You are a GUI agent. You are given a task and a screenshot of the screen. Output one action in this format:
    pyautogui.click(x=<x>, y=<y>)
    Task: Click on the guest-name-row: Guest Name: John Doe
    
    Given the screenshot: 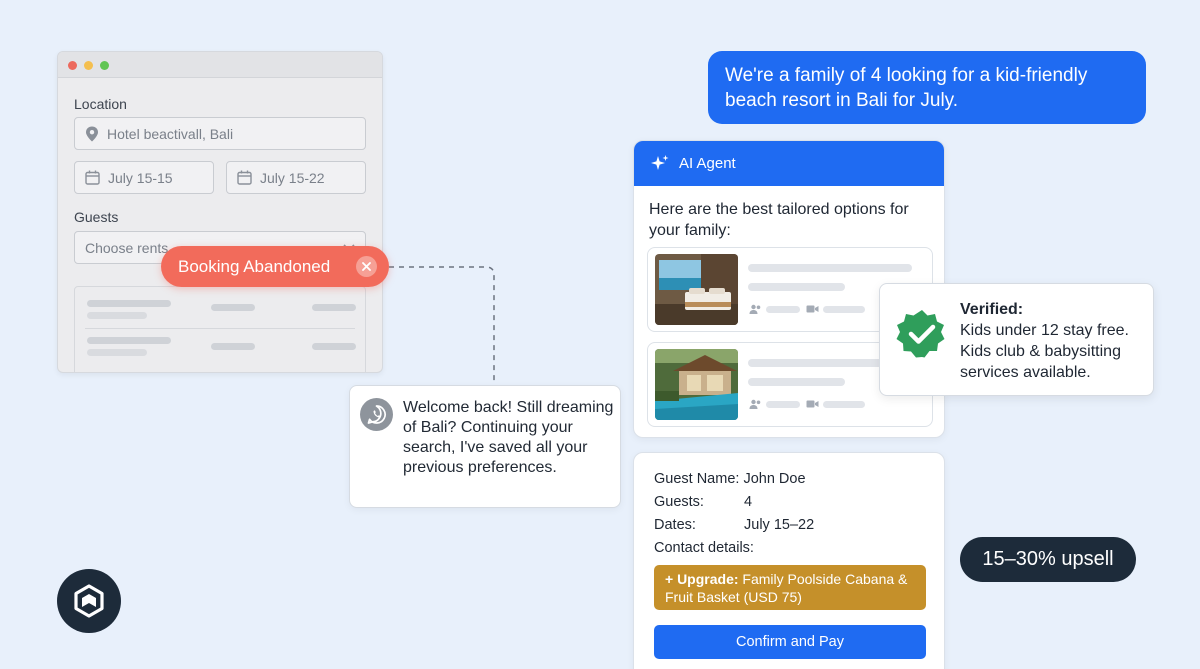 What is the action you would take?
    pyautogui.click(x=730, y=479)
    